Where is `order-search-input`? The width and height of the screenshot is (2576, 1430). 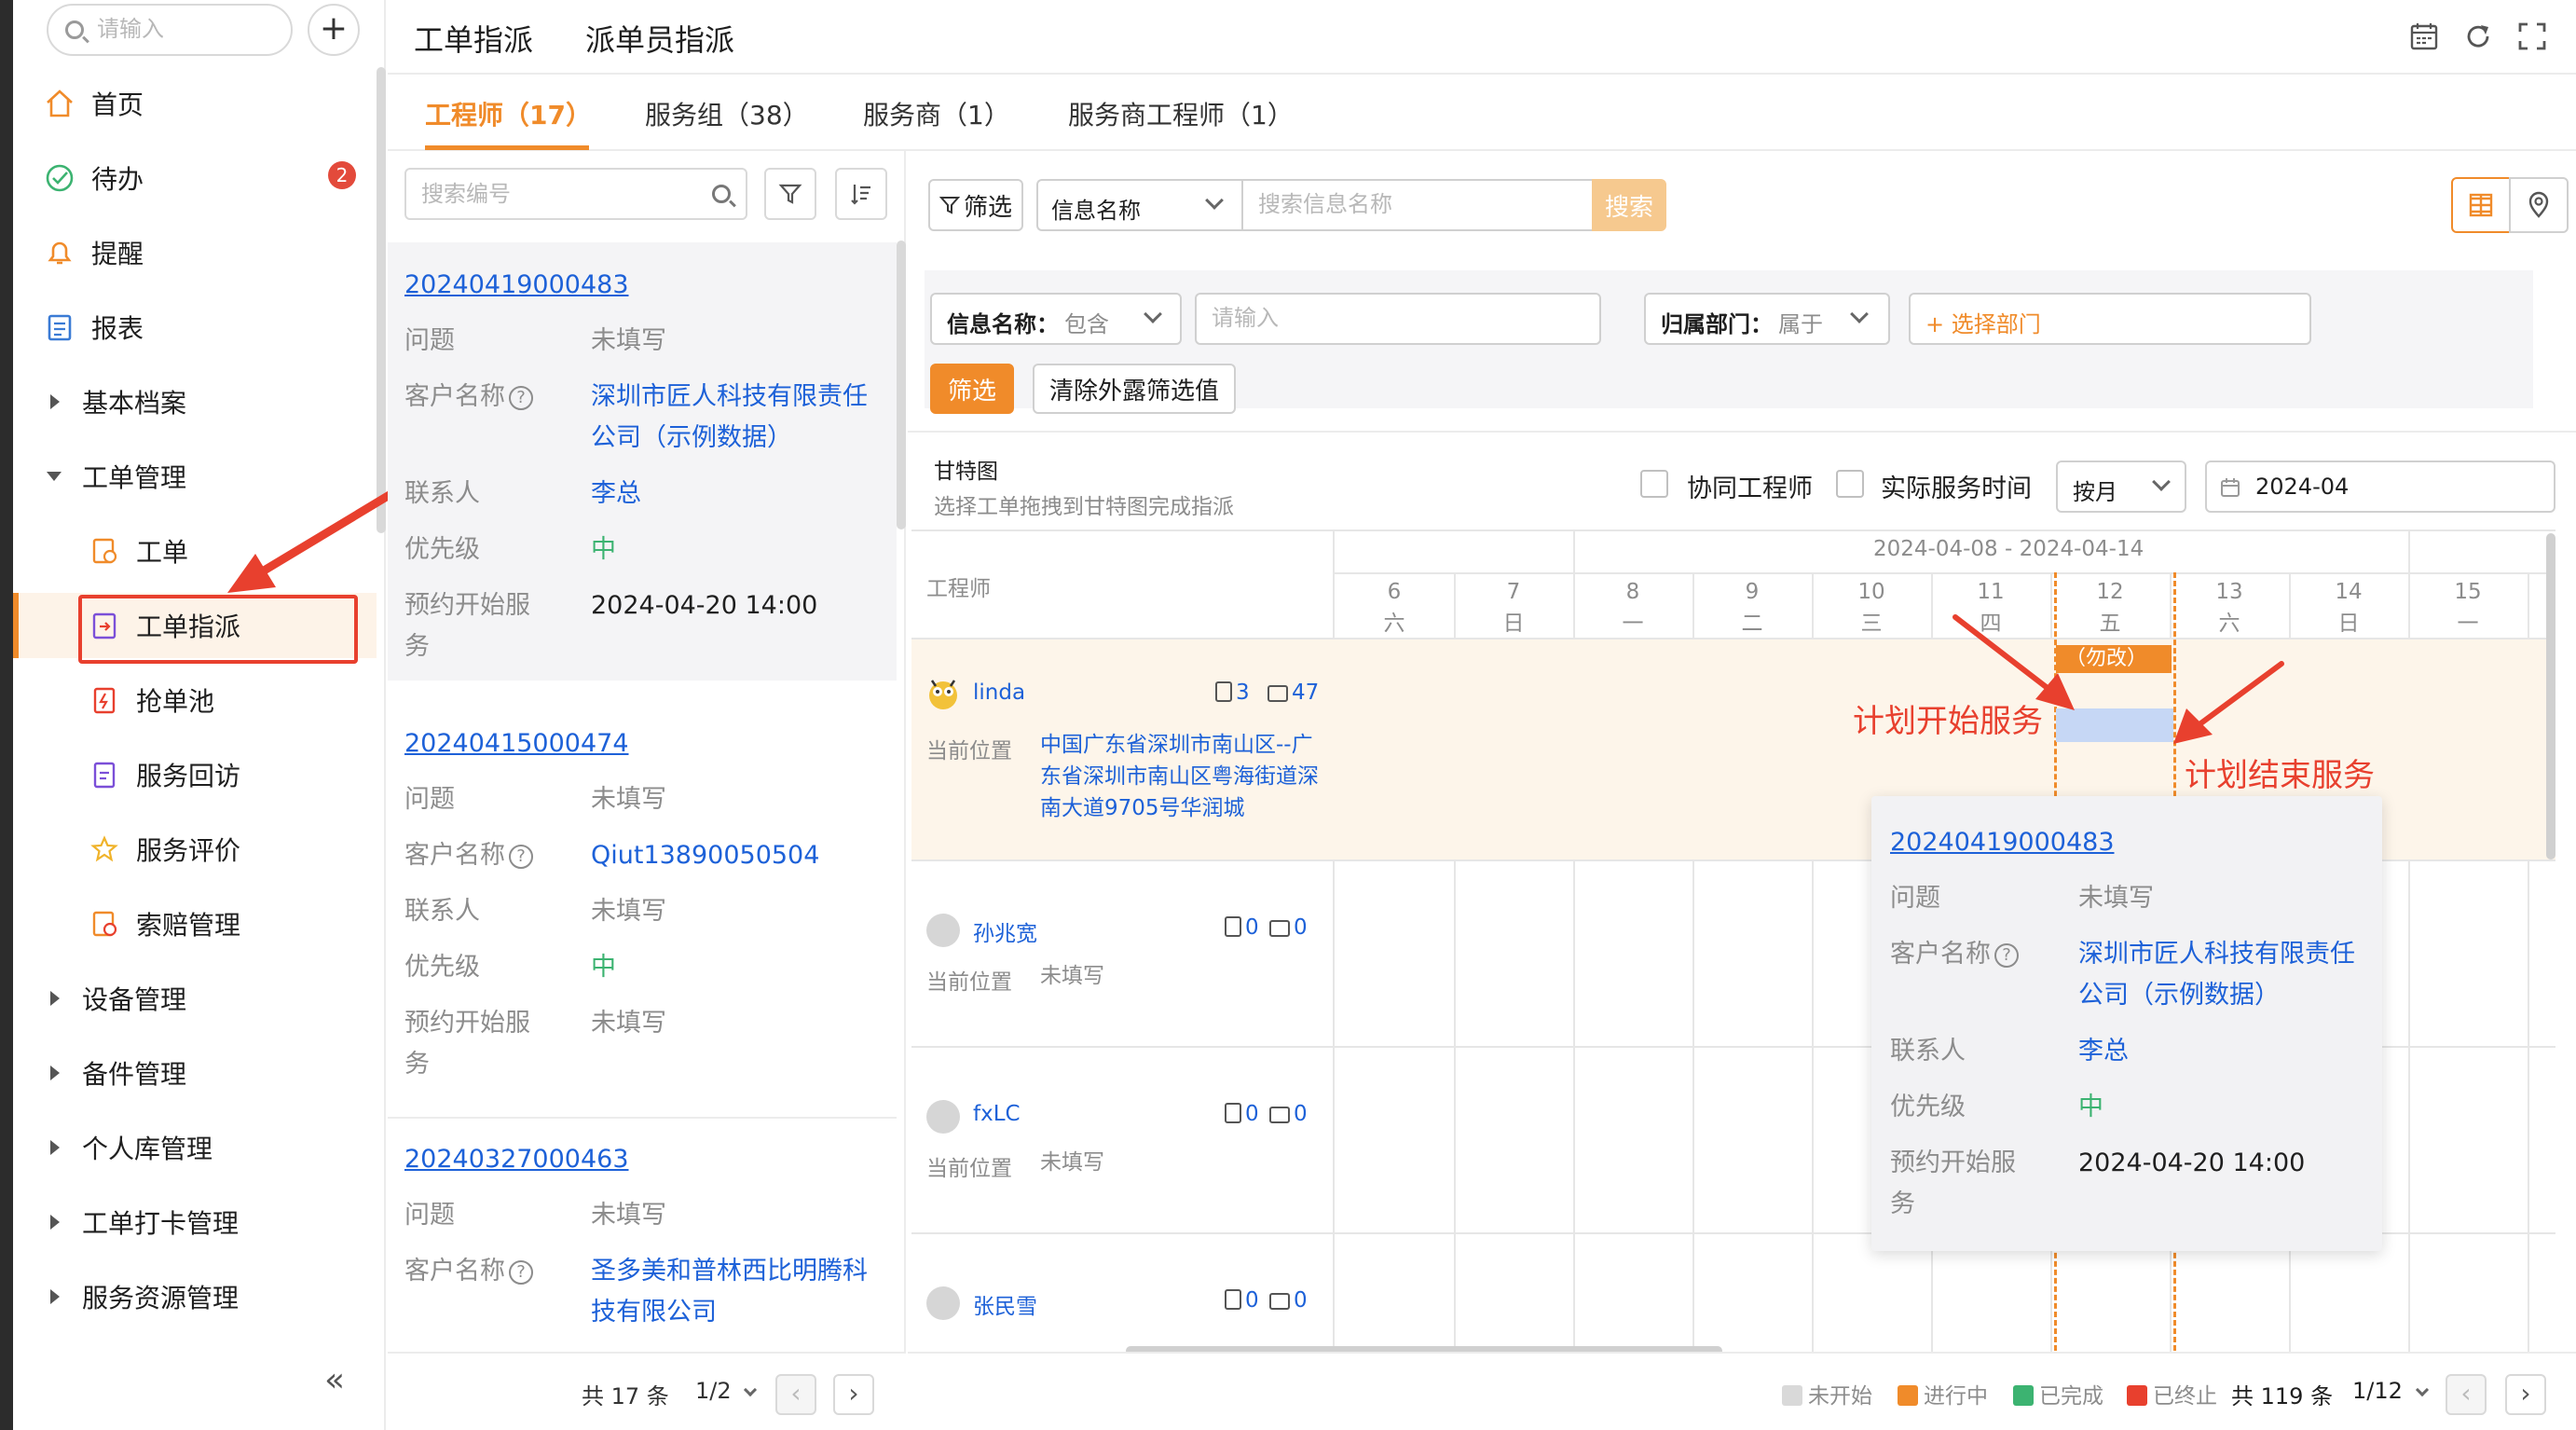
order-search-input is located at coordinates (561, 195).